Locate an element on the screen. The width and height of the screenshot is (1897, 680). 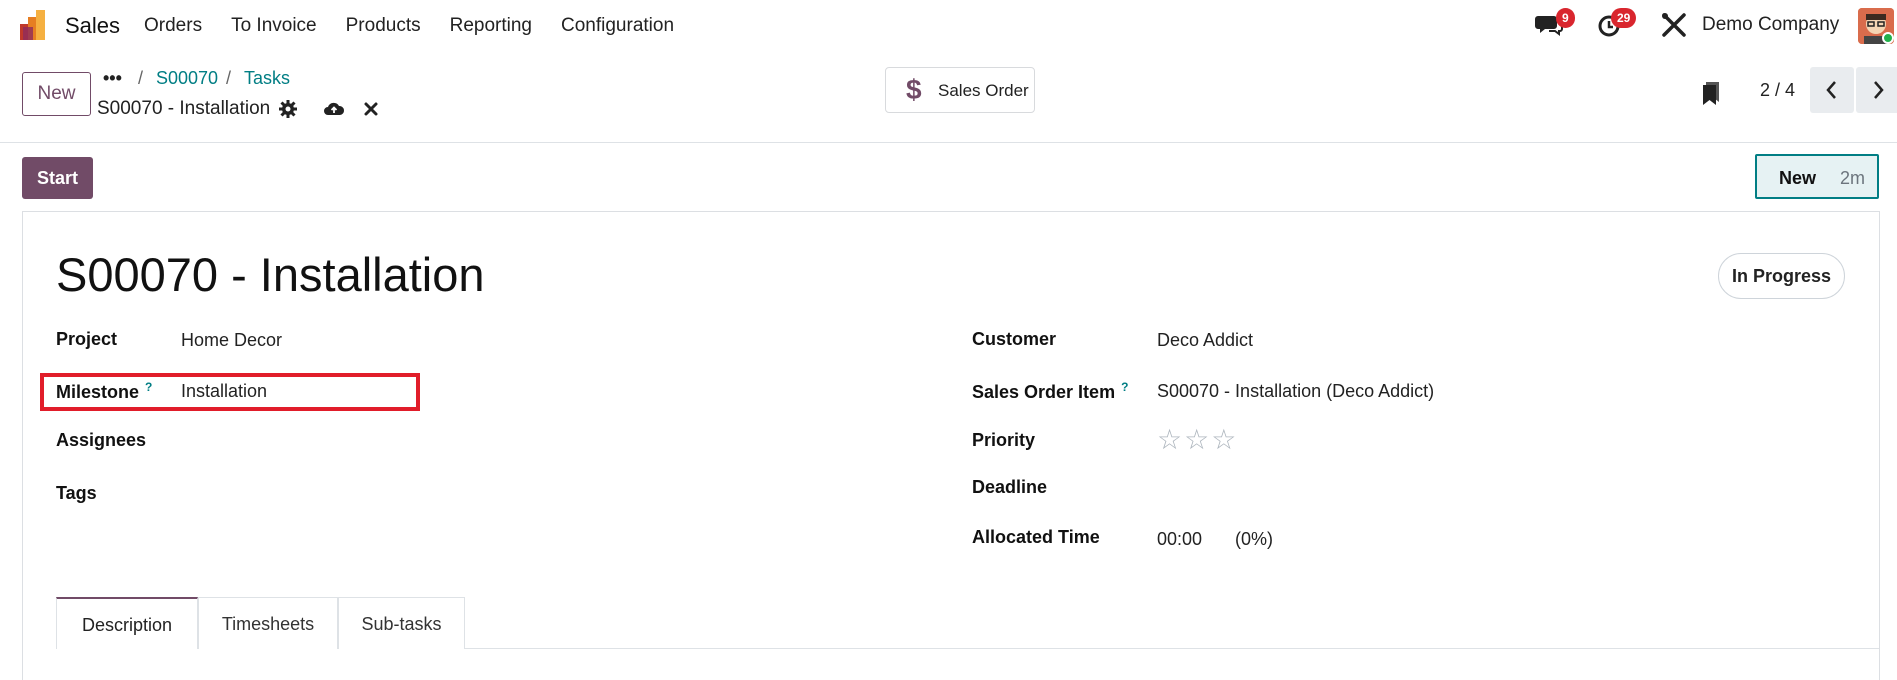
stage-duration: 2m is located at coordinates (1853, 178).